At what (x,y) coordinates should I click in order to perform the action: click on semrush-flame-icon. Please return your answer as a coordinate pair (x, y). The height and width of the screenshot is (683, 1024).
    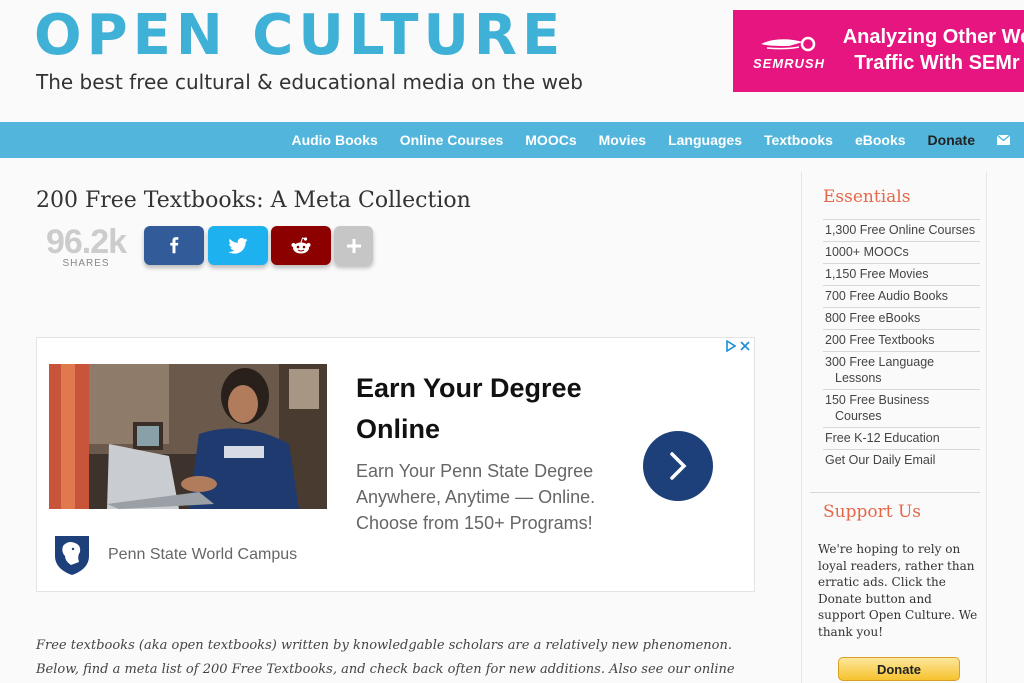
    Looking at the image, I should click on (788, 44).